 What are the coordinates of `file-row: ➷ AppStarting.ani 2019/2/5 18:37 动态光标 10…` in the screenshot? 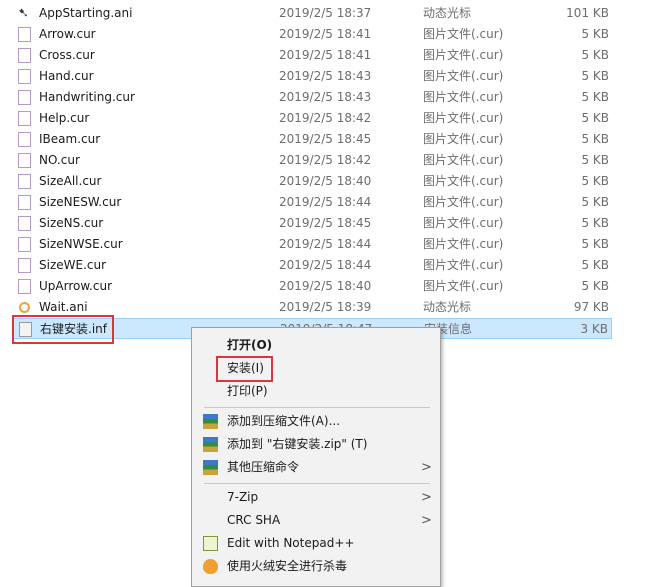 It's located at (312, 13).